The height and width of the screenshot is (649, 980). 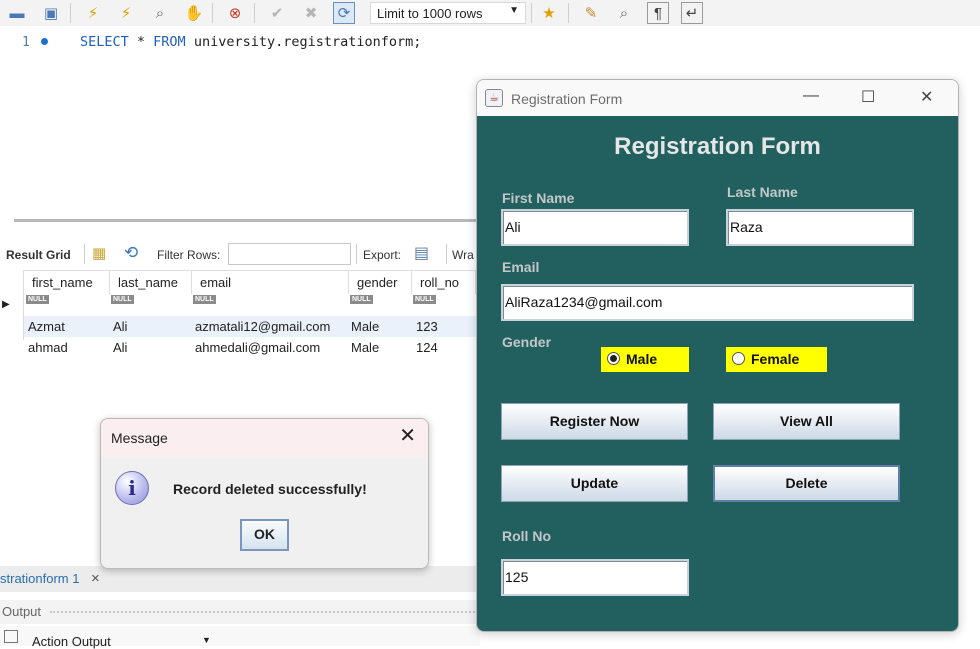 I want to click on limit-rows-select: Limit to 1000 rows ▼, so click(x=448, y=13).